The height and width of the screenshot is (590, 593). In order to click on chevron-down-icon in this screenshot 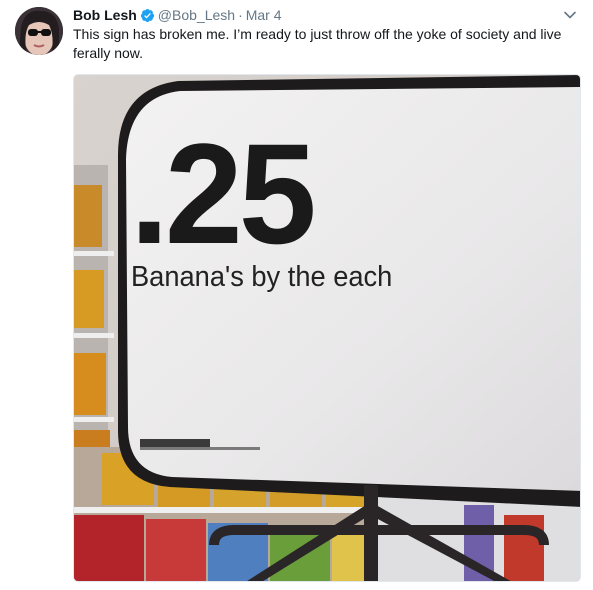, I will do `click(570, 15)`.